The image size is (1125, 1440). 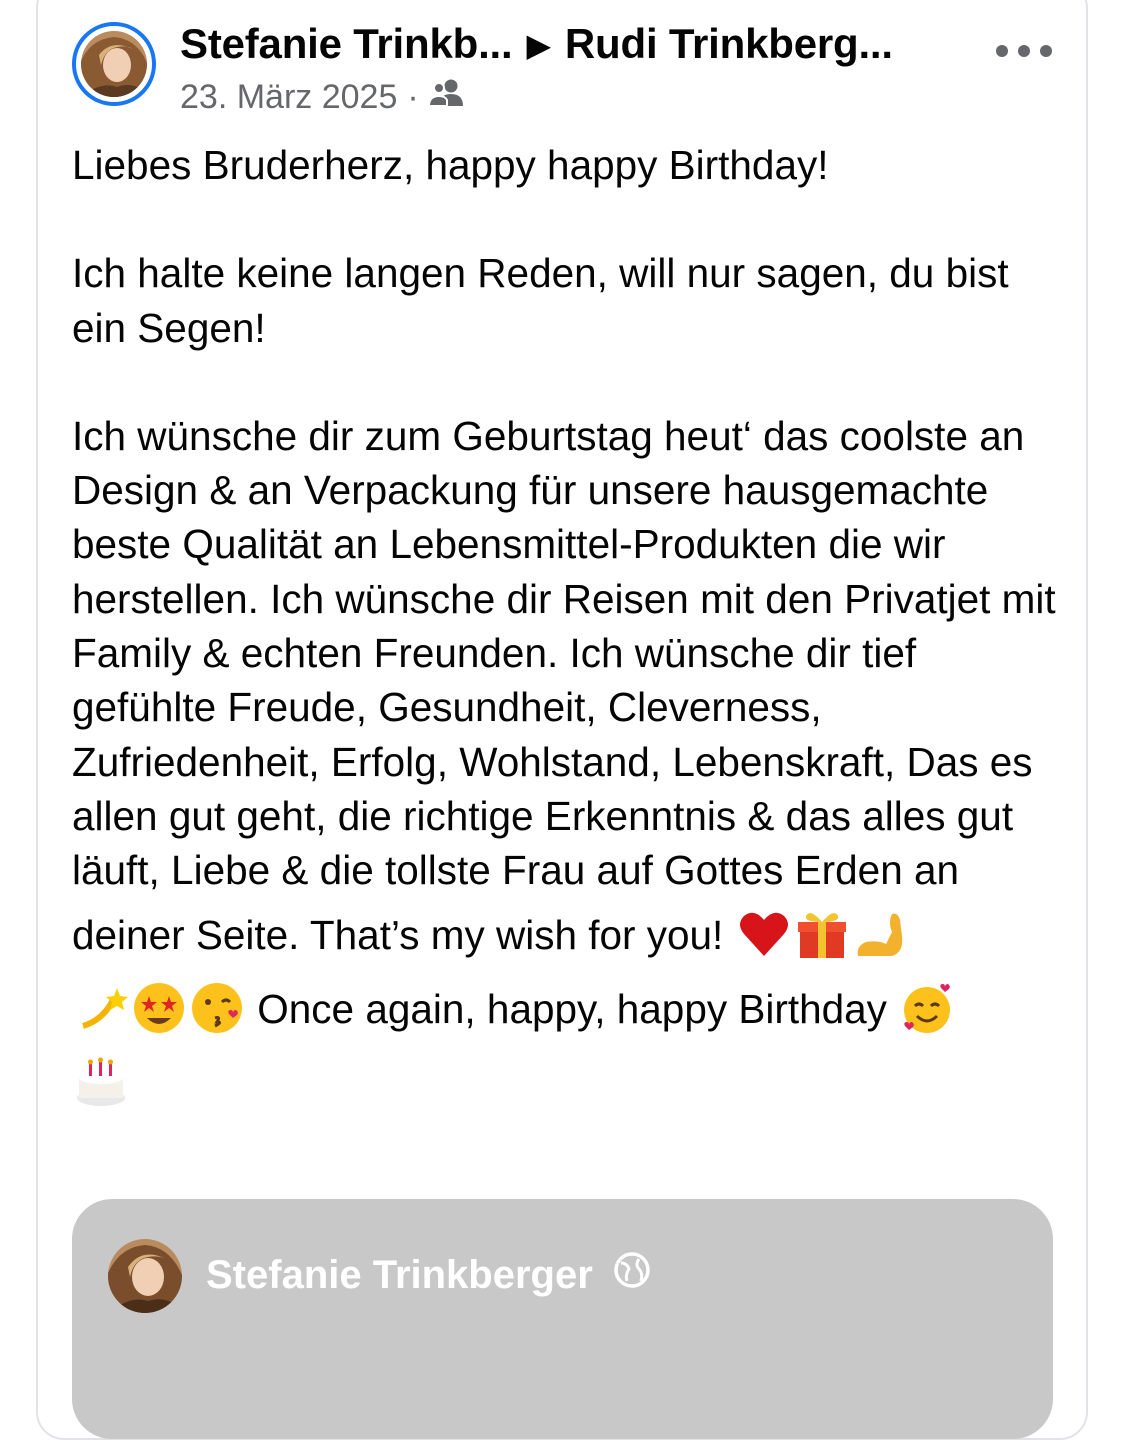 What do you see at coordinates (446, 97) in the screenshot?
I see `friends-icon` at bounding box center [446, 97].